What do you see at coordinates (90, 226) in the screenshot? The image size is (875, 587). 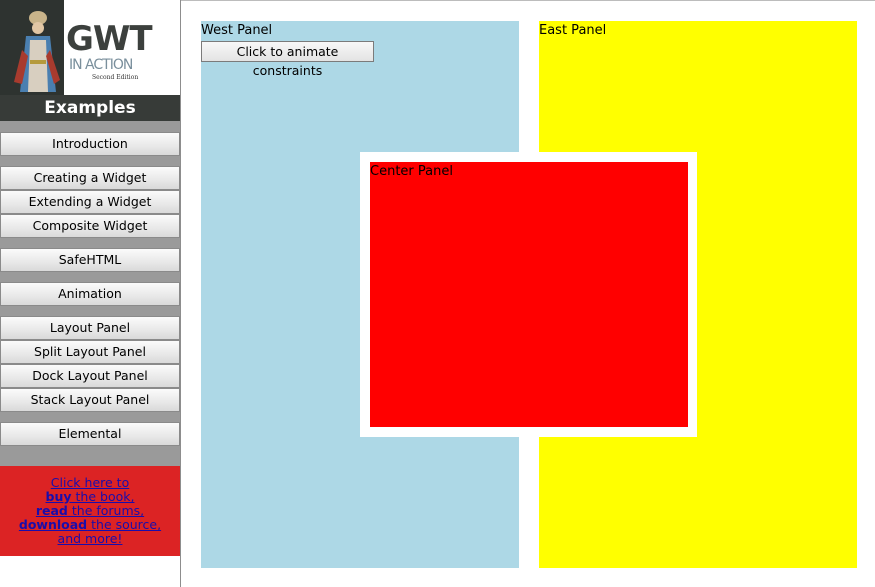 I see `nav-item-composite-widget: Composite Widget` at bounding box center [90, 226].